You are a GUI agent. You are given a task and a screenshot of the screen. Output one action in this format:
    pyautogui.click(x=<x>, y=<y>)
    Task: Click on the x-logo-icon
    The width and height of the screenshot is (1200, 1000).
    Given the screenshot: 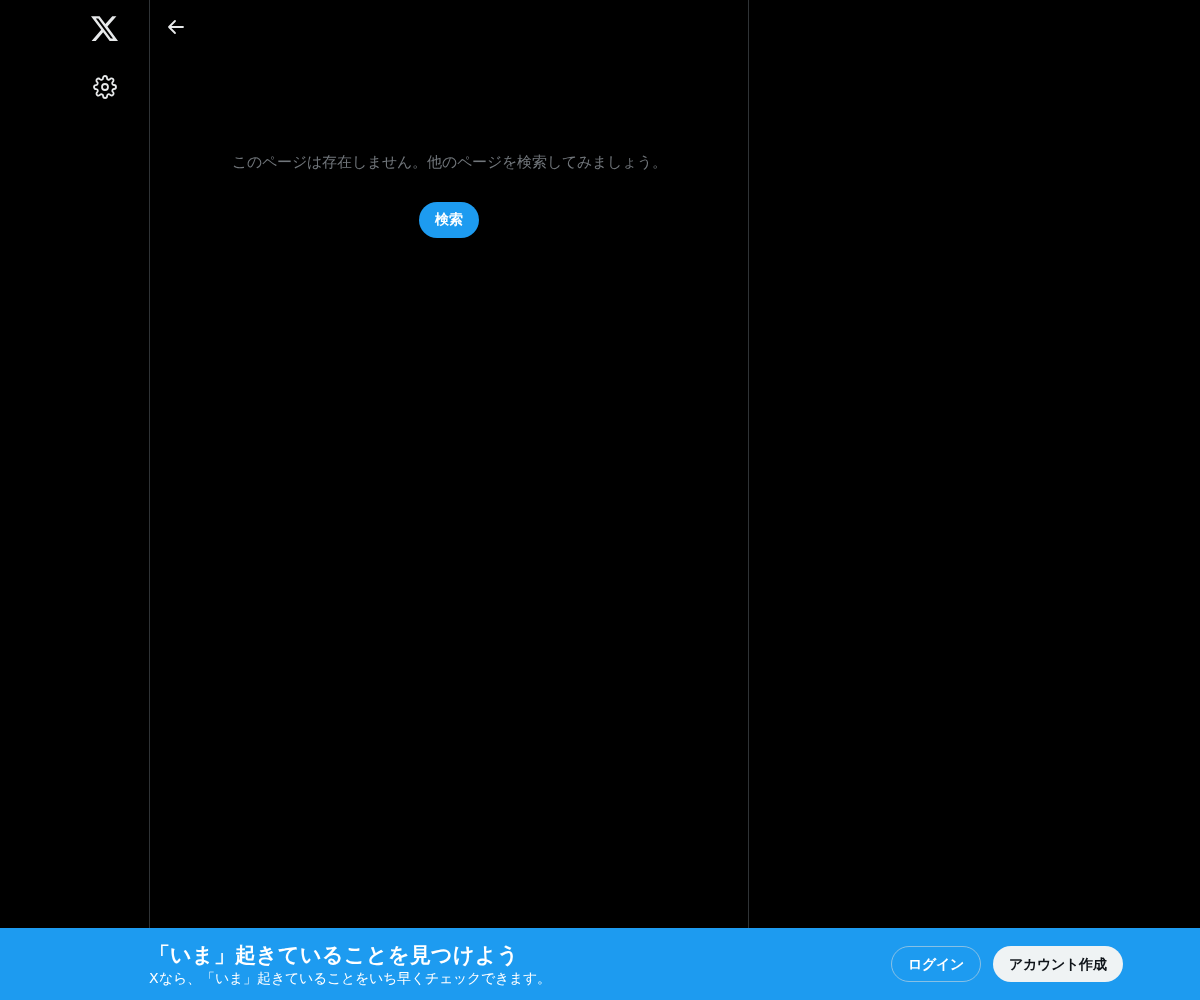 What is the action you would take?
    pyautogui.click(x=104, y=28)
    